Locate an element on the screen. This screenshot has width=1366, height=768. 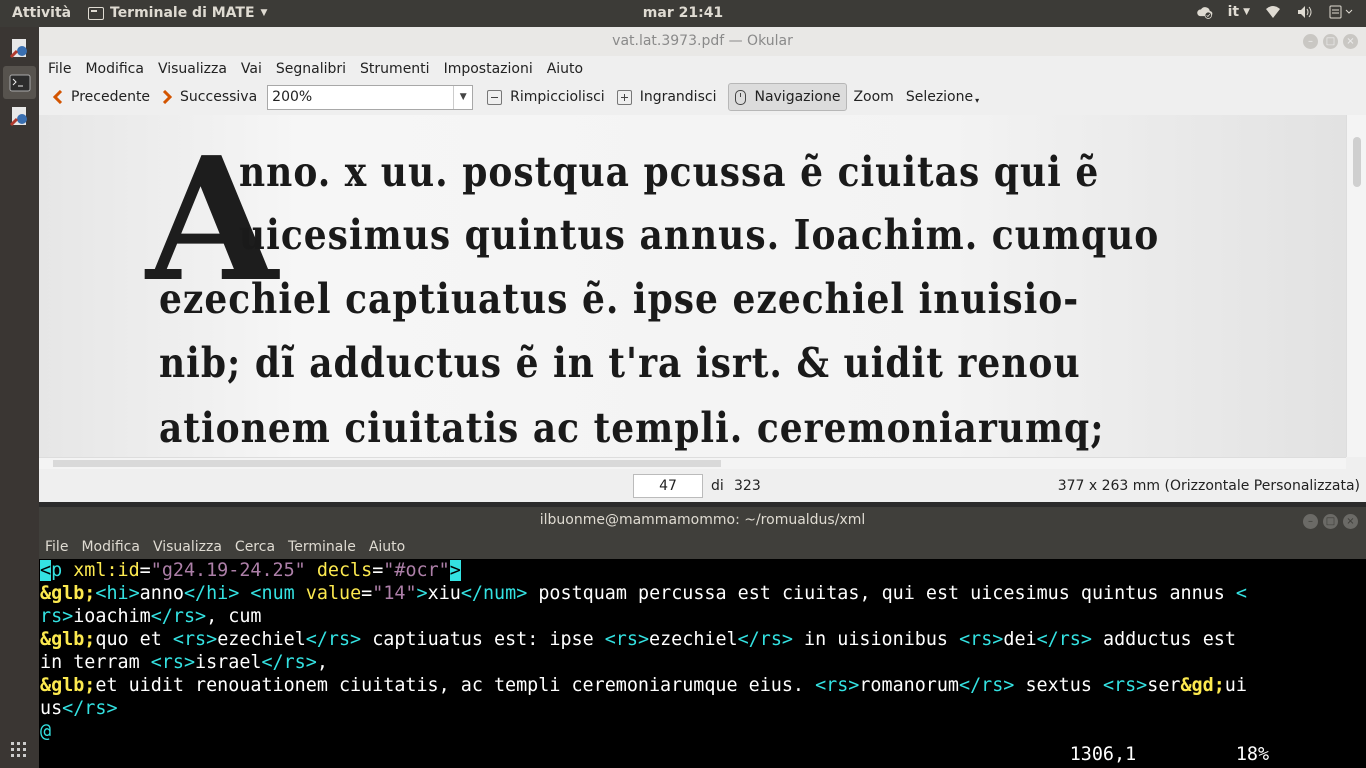
system-menu-icon is located at coordinates (1342, 12).